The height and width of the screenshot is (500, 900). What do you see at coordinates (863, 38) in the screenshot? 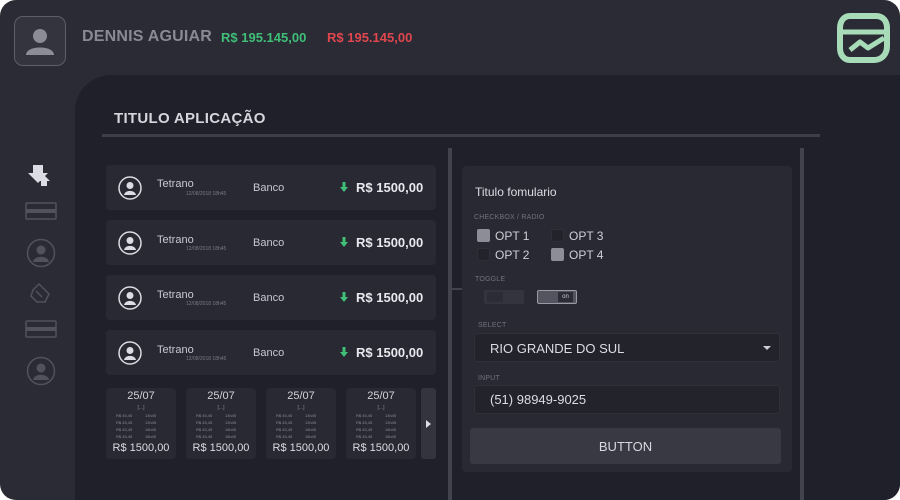
I see `wallet-logo-icon` at bounding box center [863, 38].